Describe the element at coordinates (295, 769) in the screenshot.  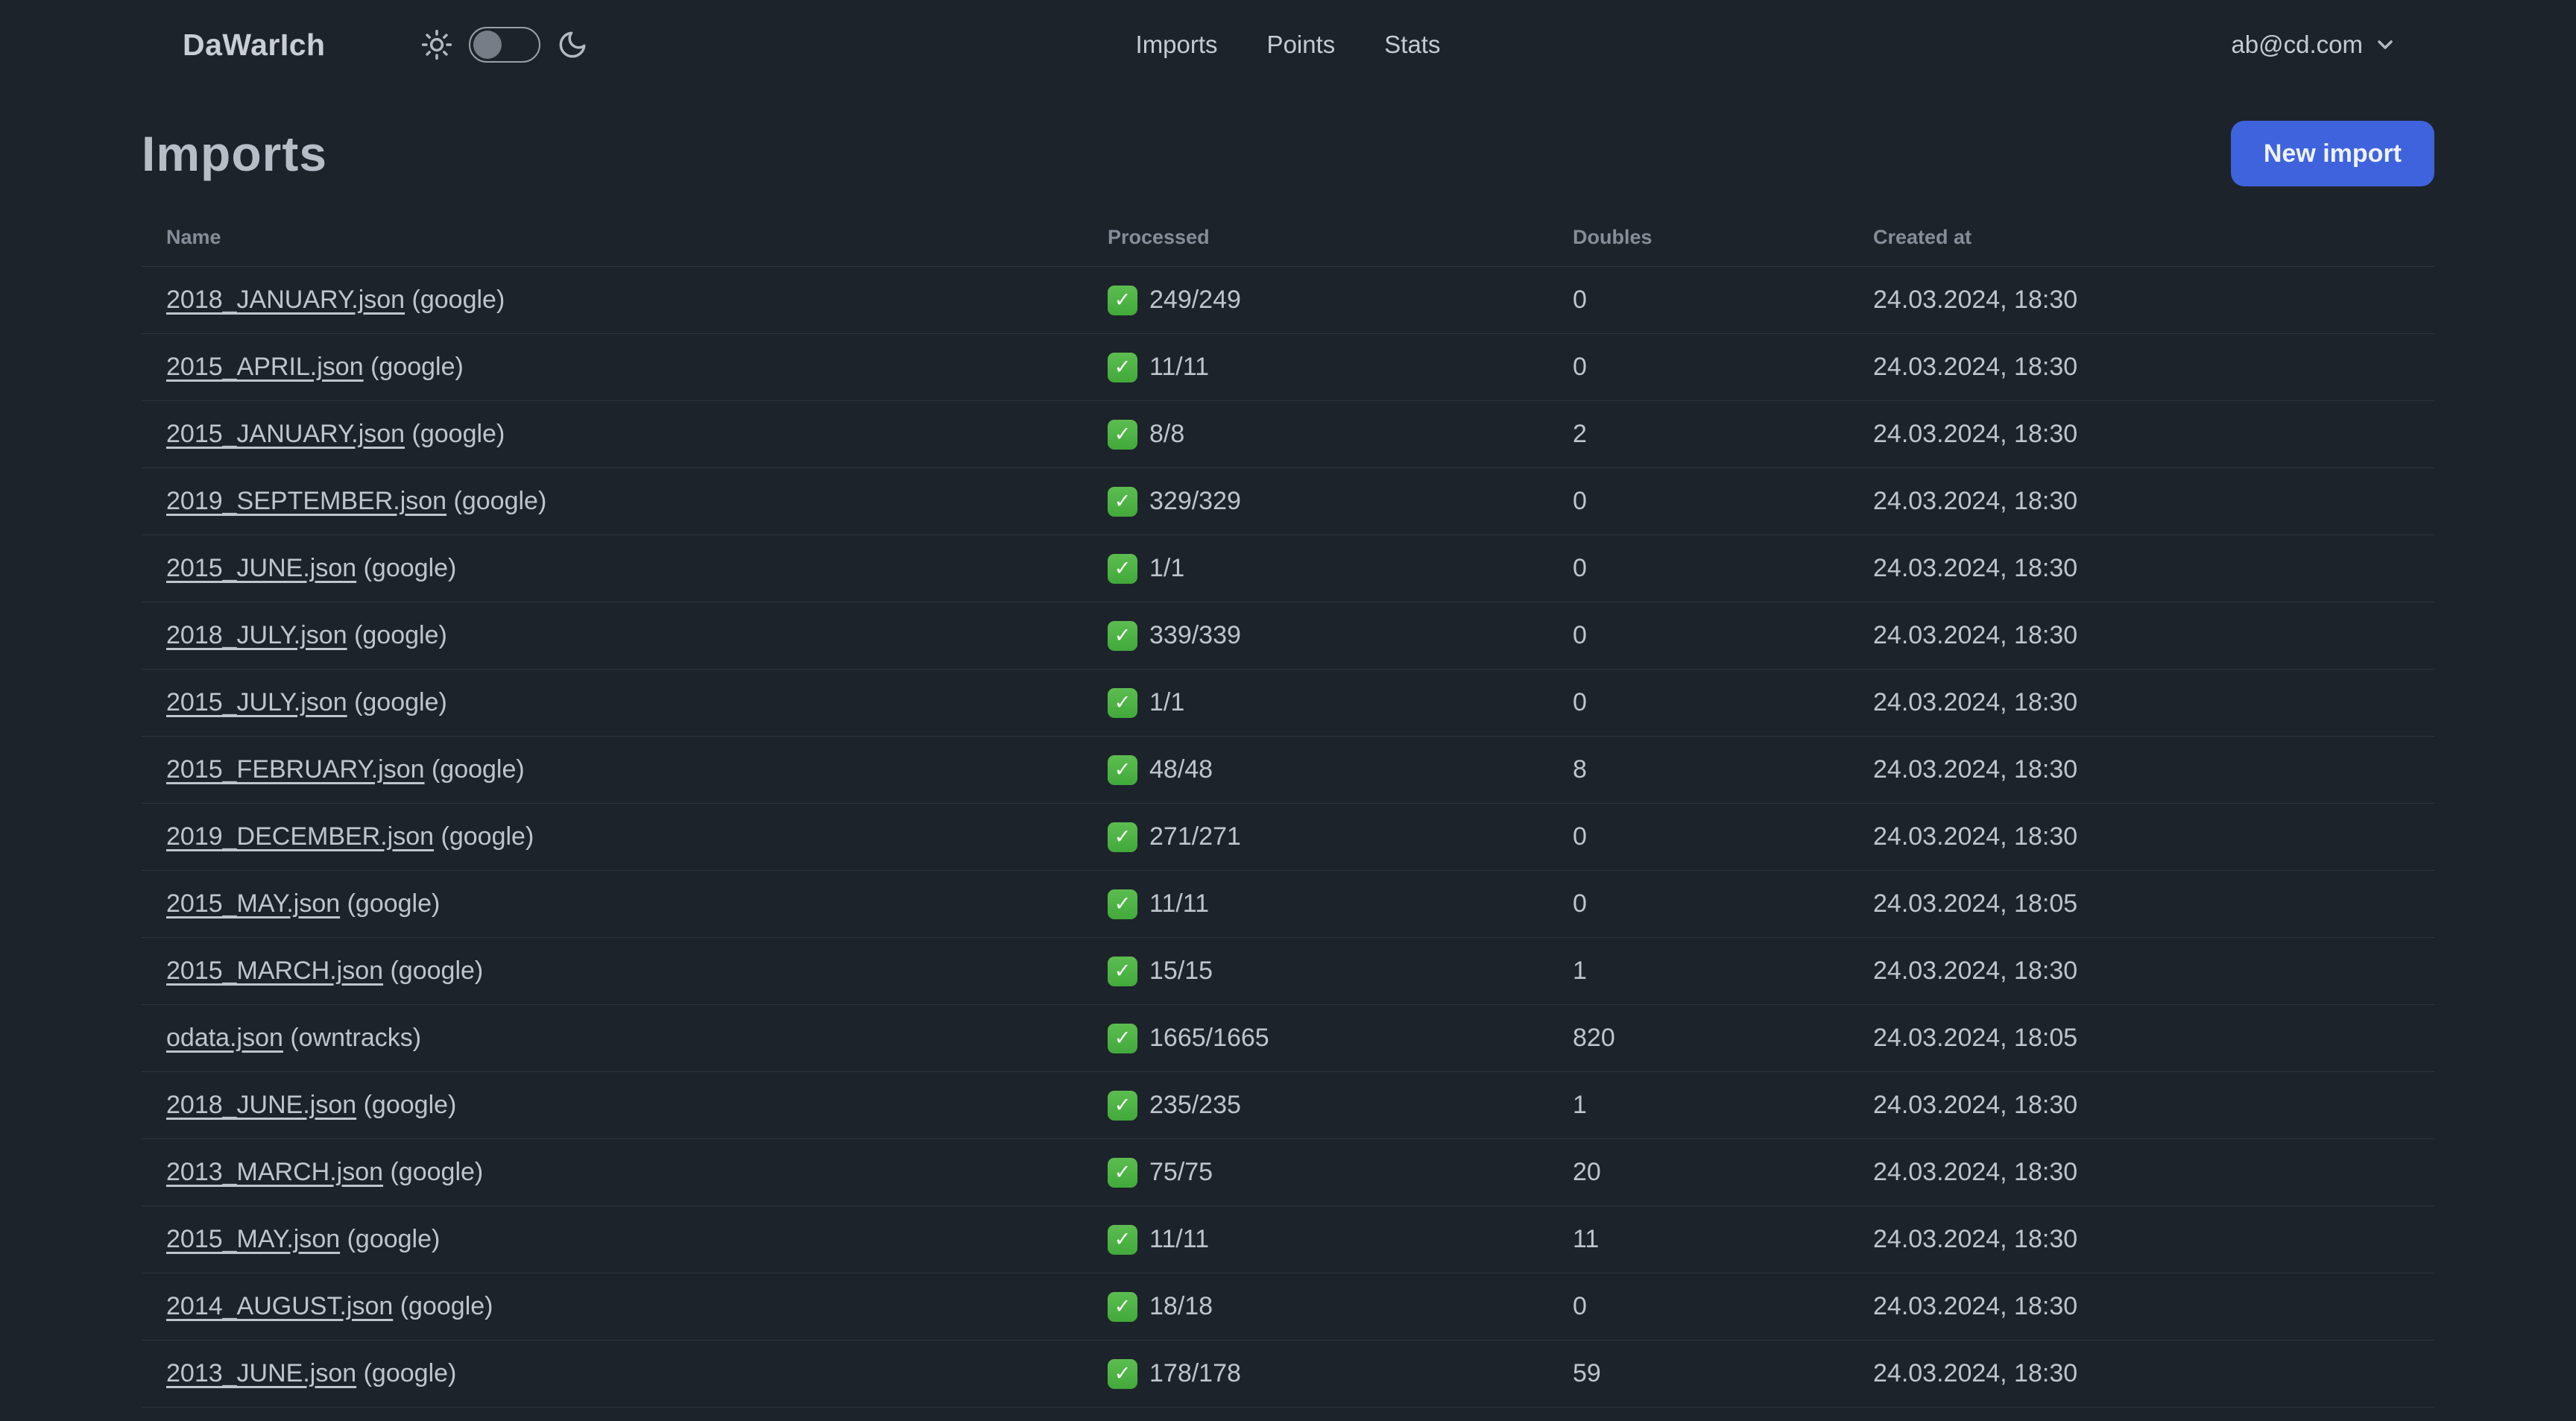
I see `import-file-link: 2015_FEBRUARY.json` at that location.